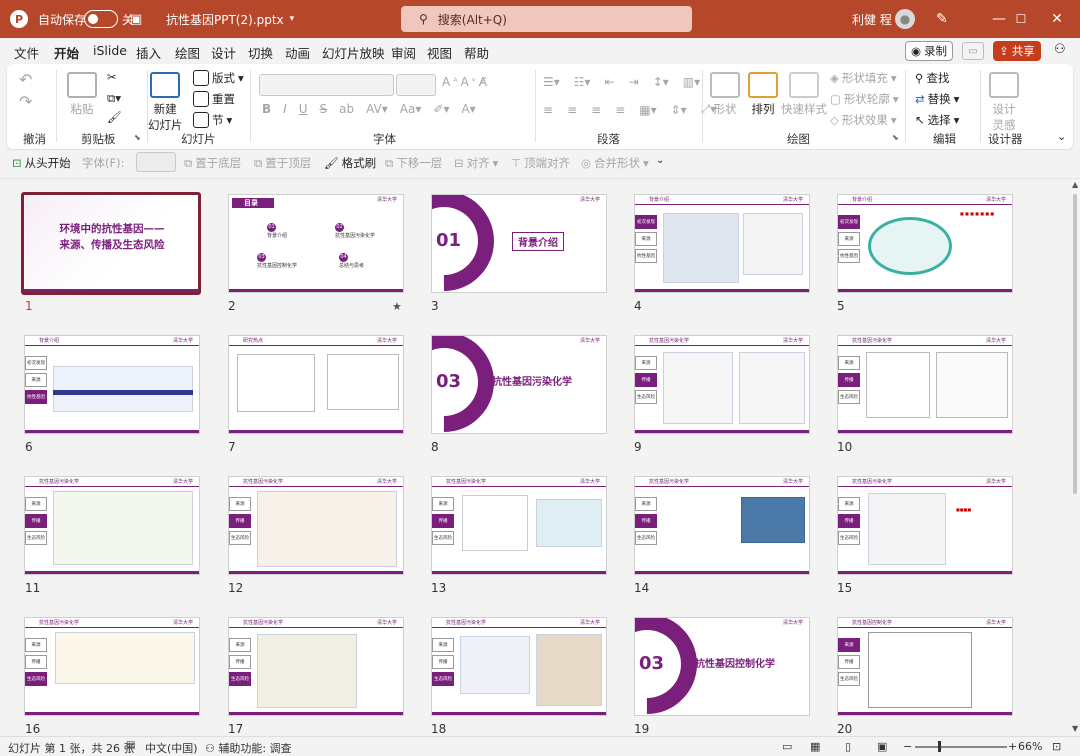 The image size is (1080, 756). Describe the element at coordinates (41, 163) in the screenshot. I see `from-start-button: ⊡ 从头开始` at that location.